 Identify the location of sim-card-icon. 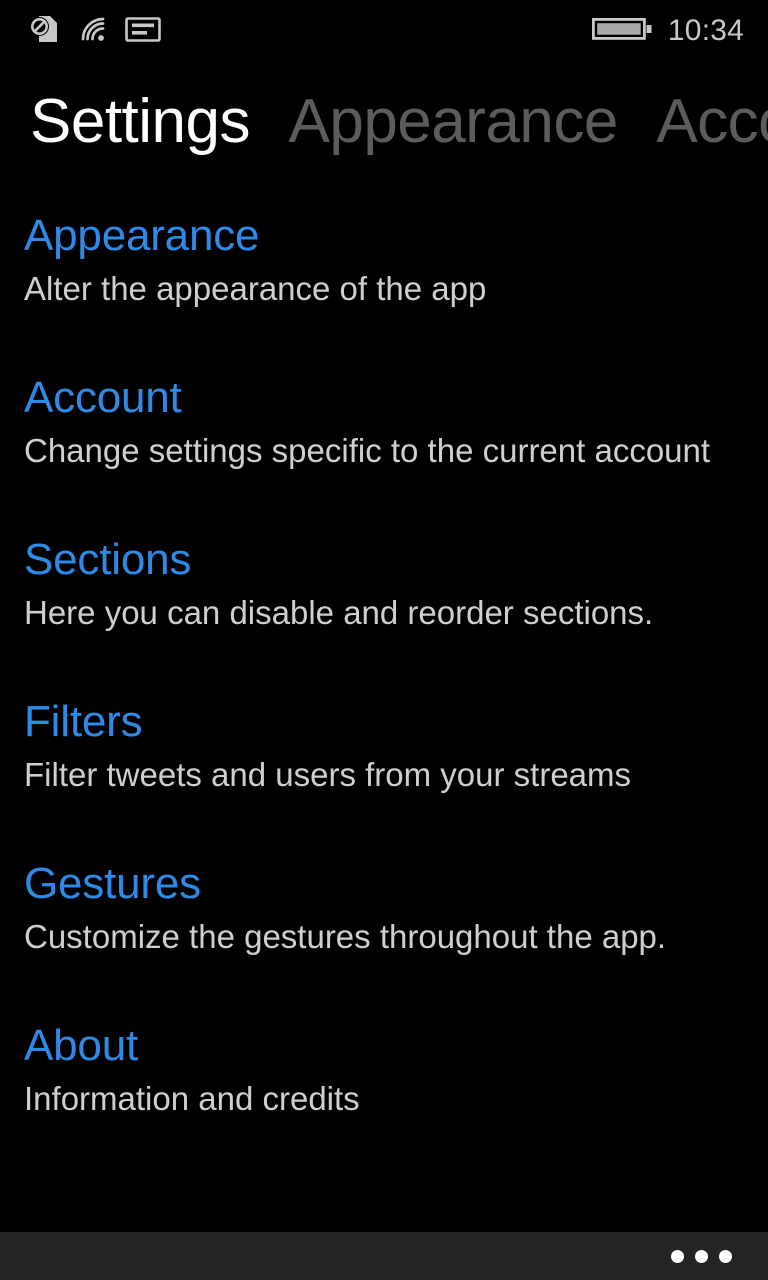
(143, 31).